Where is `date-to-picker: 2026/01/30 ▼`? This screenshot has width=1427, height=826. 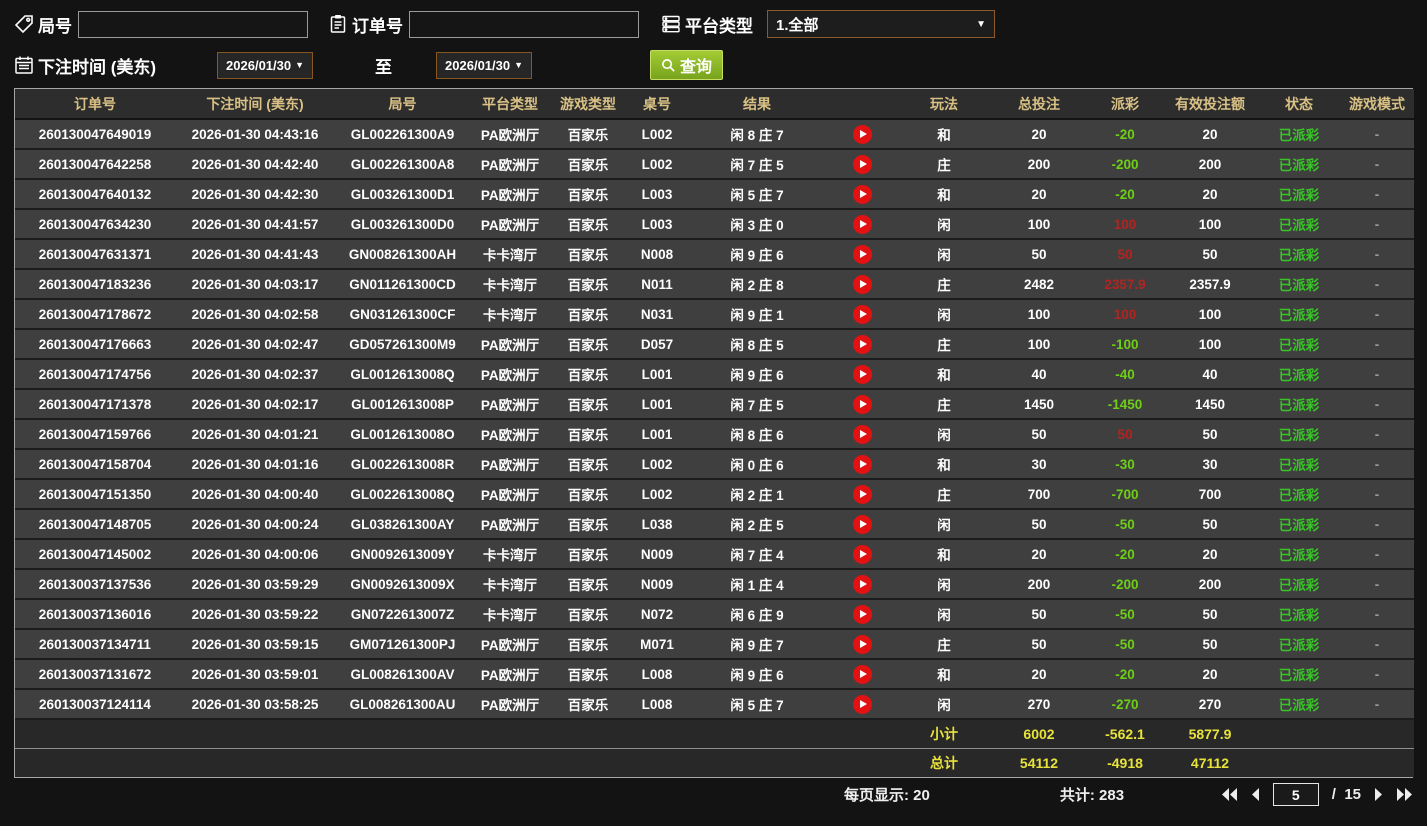
date-to-picker: 2026/01/30 ▼ is located at coordinates (484, 65).